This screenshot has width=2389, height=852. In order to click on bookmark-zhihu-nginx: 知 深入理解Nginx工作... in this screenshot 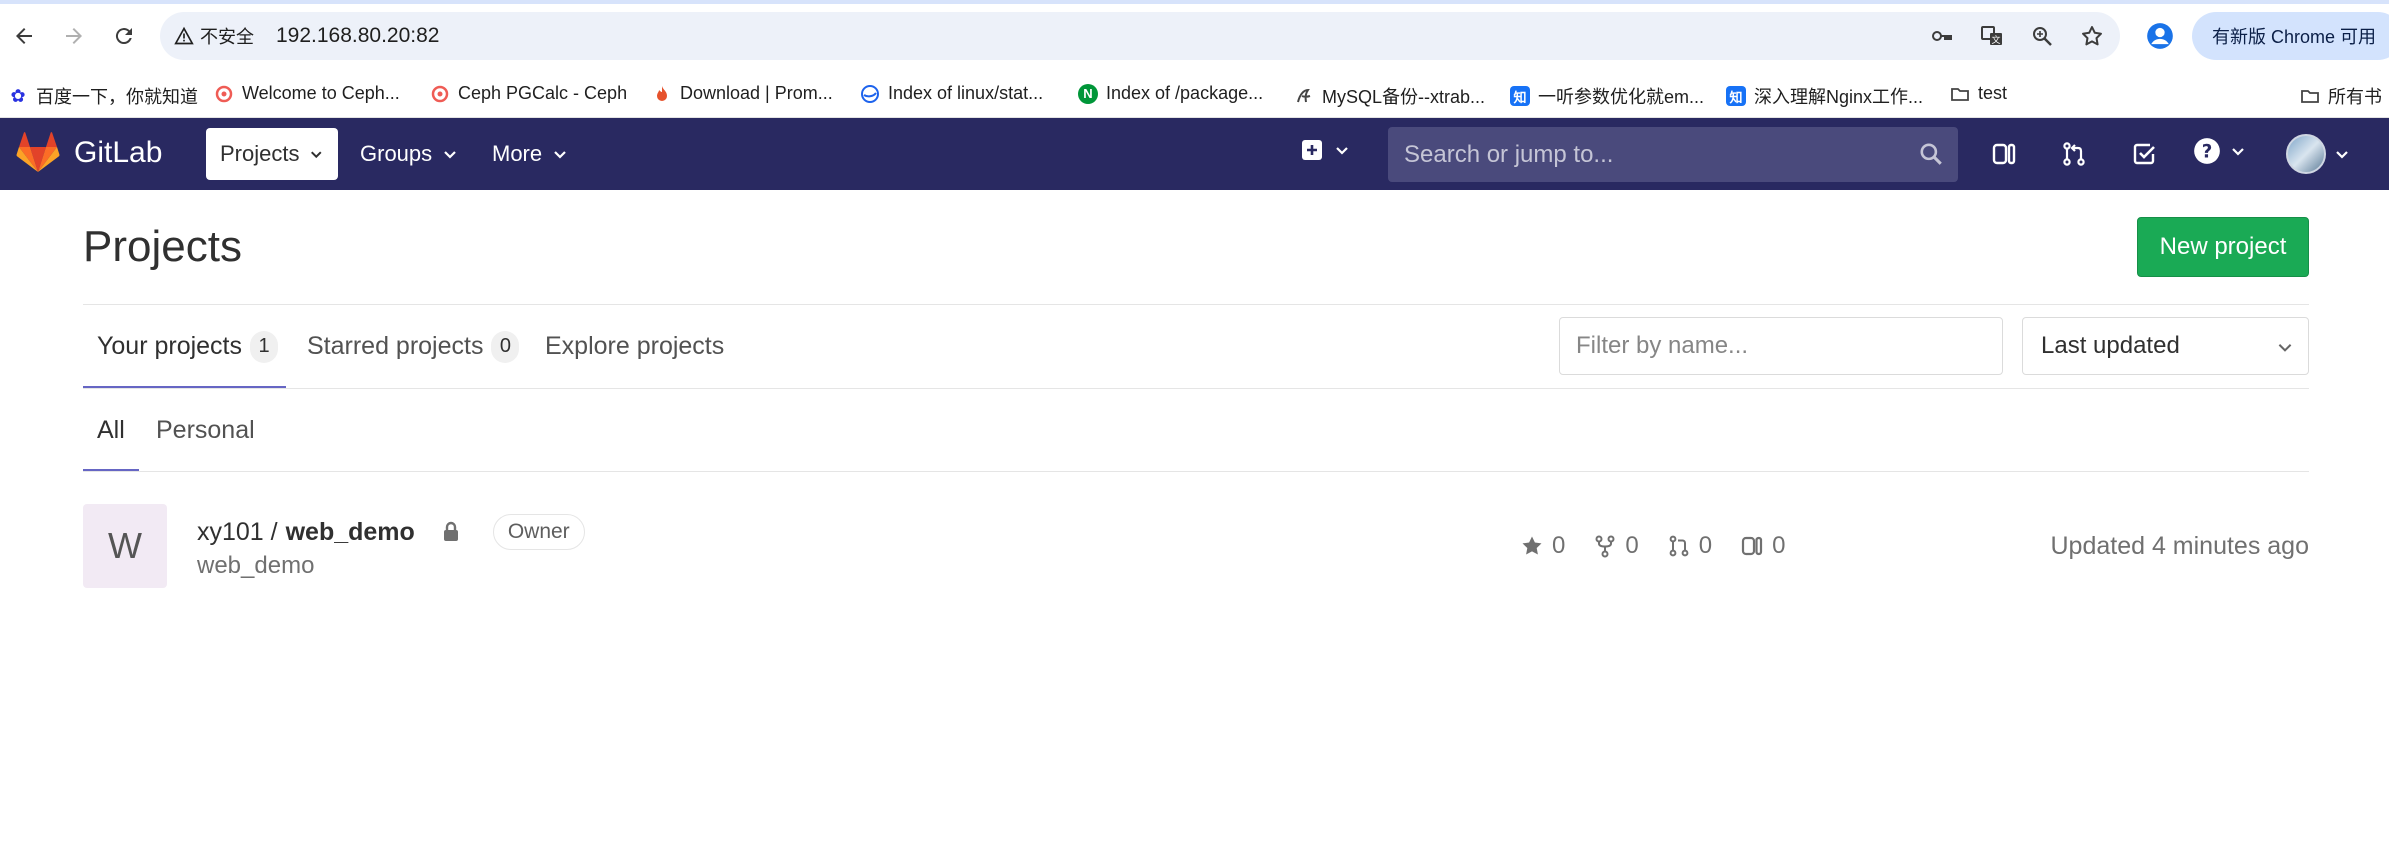, I will do `click(1824, 96)`.